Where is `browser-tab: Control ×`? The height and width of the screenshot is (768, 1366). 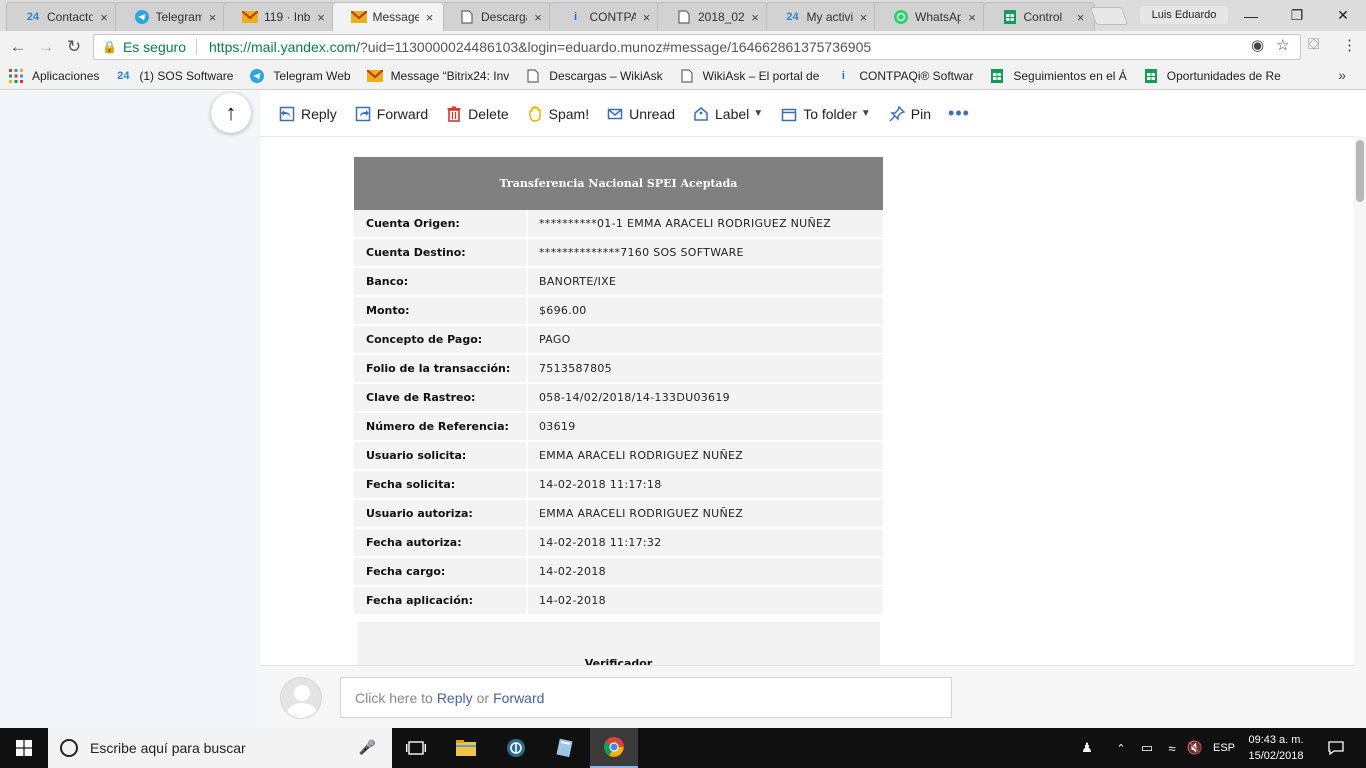 browser-tab: Control × is located at coordinates (1038, 16).